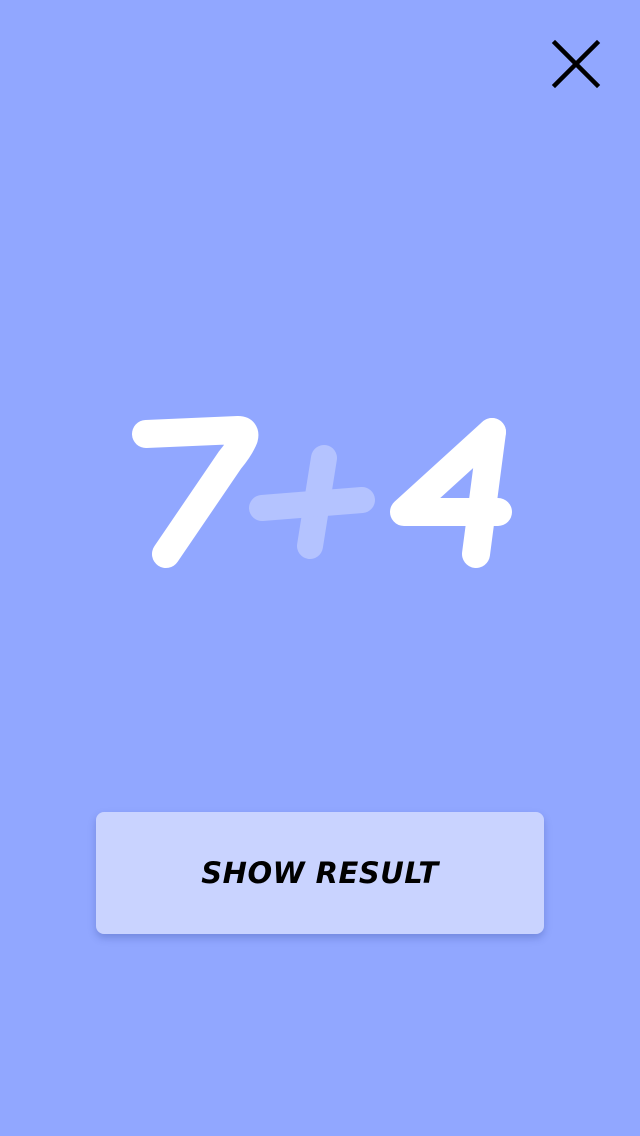  I want to click on equation-display: 7 + 4, so click(320, 495).